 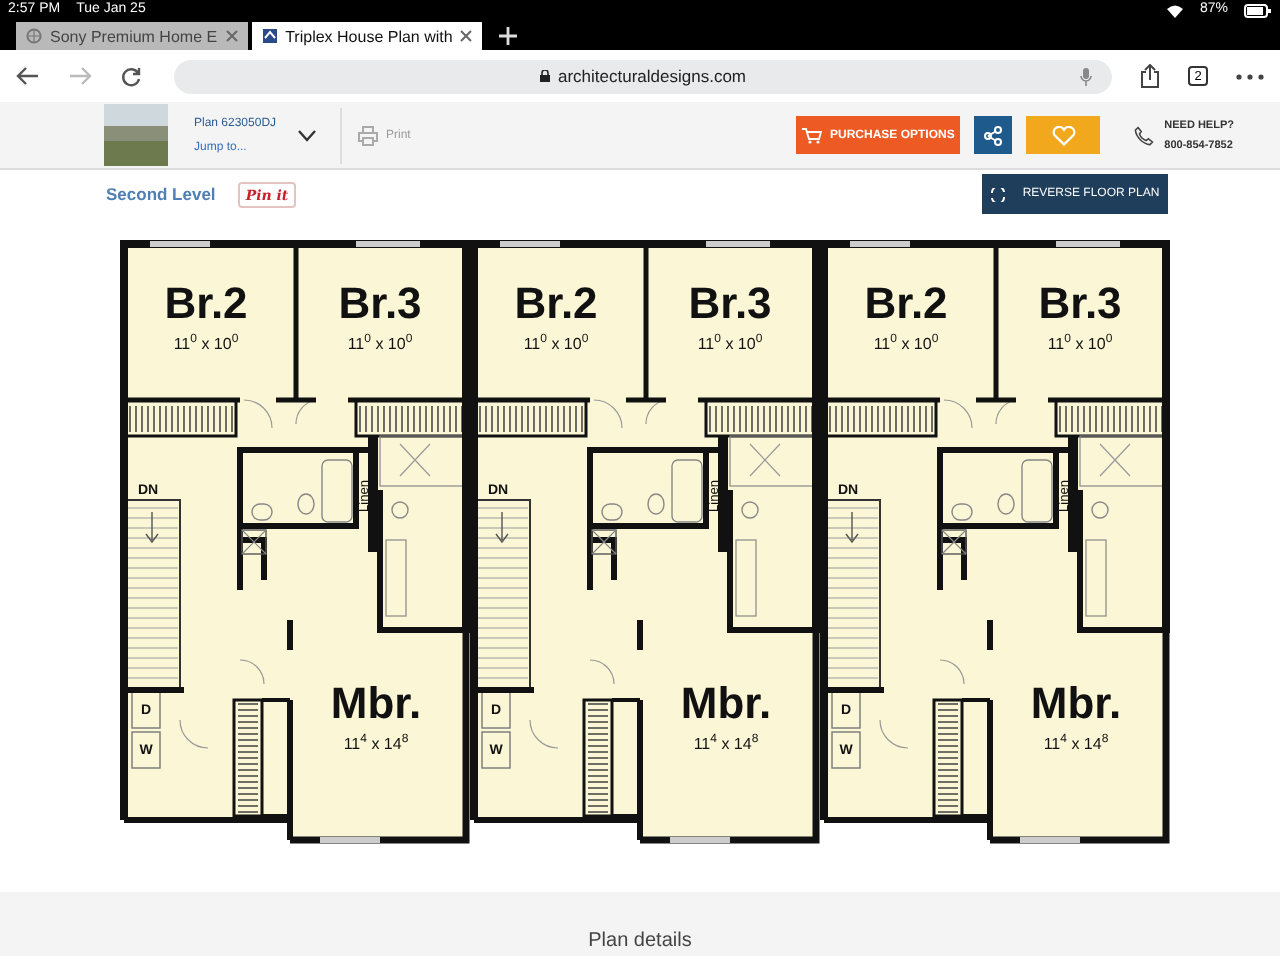 What do you see at coordinates (1063, 135) in the screenshot?
I see `heart-icon` at bounding box center [1063, 135].